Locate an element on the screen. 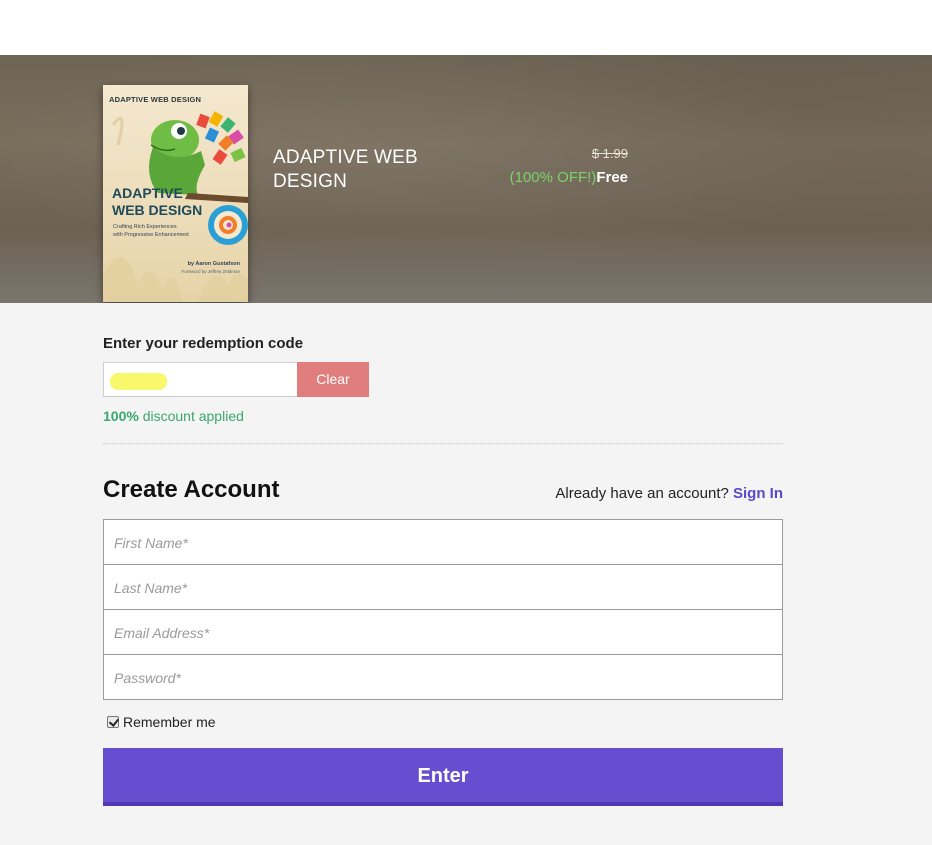 Image resolution: width=932 pixels, height=845 pixels. cover-foreword: Foreword by Jeffrey Zeldman is located at coordinates (210, 271).